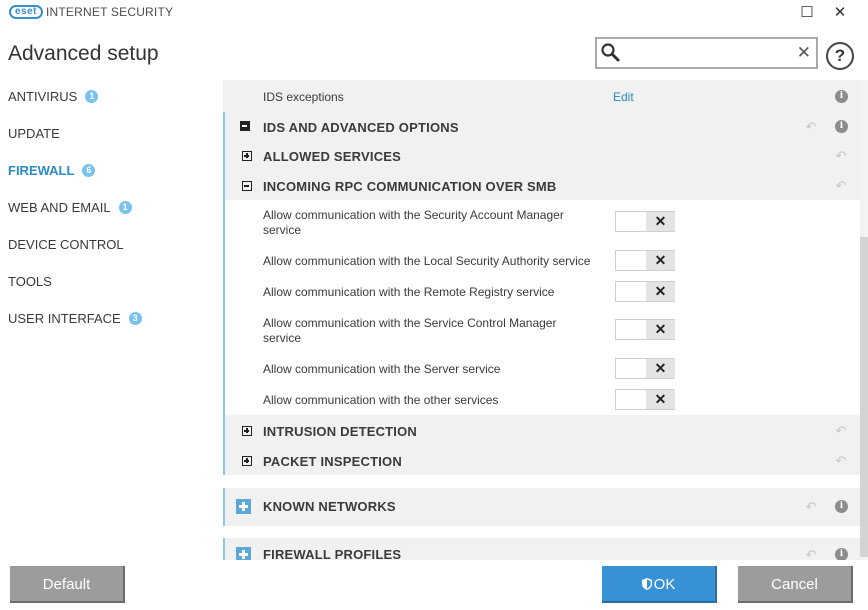  I want to click on sidebar-item-label: ANTIVIRUS, so click(43, 96).